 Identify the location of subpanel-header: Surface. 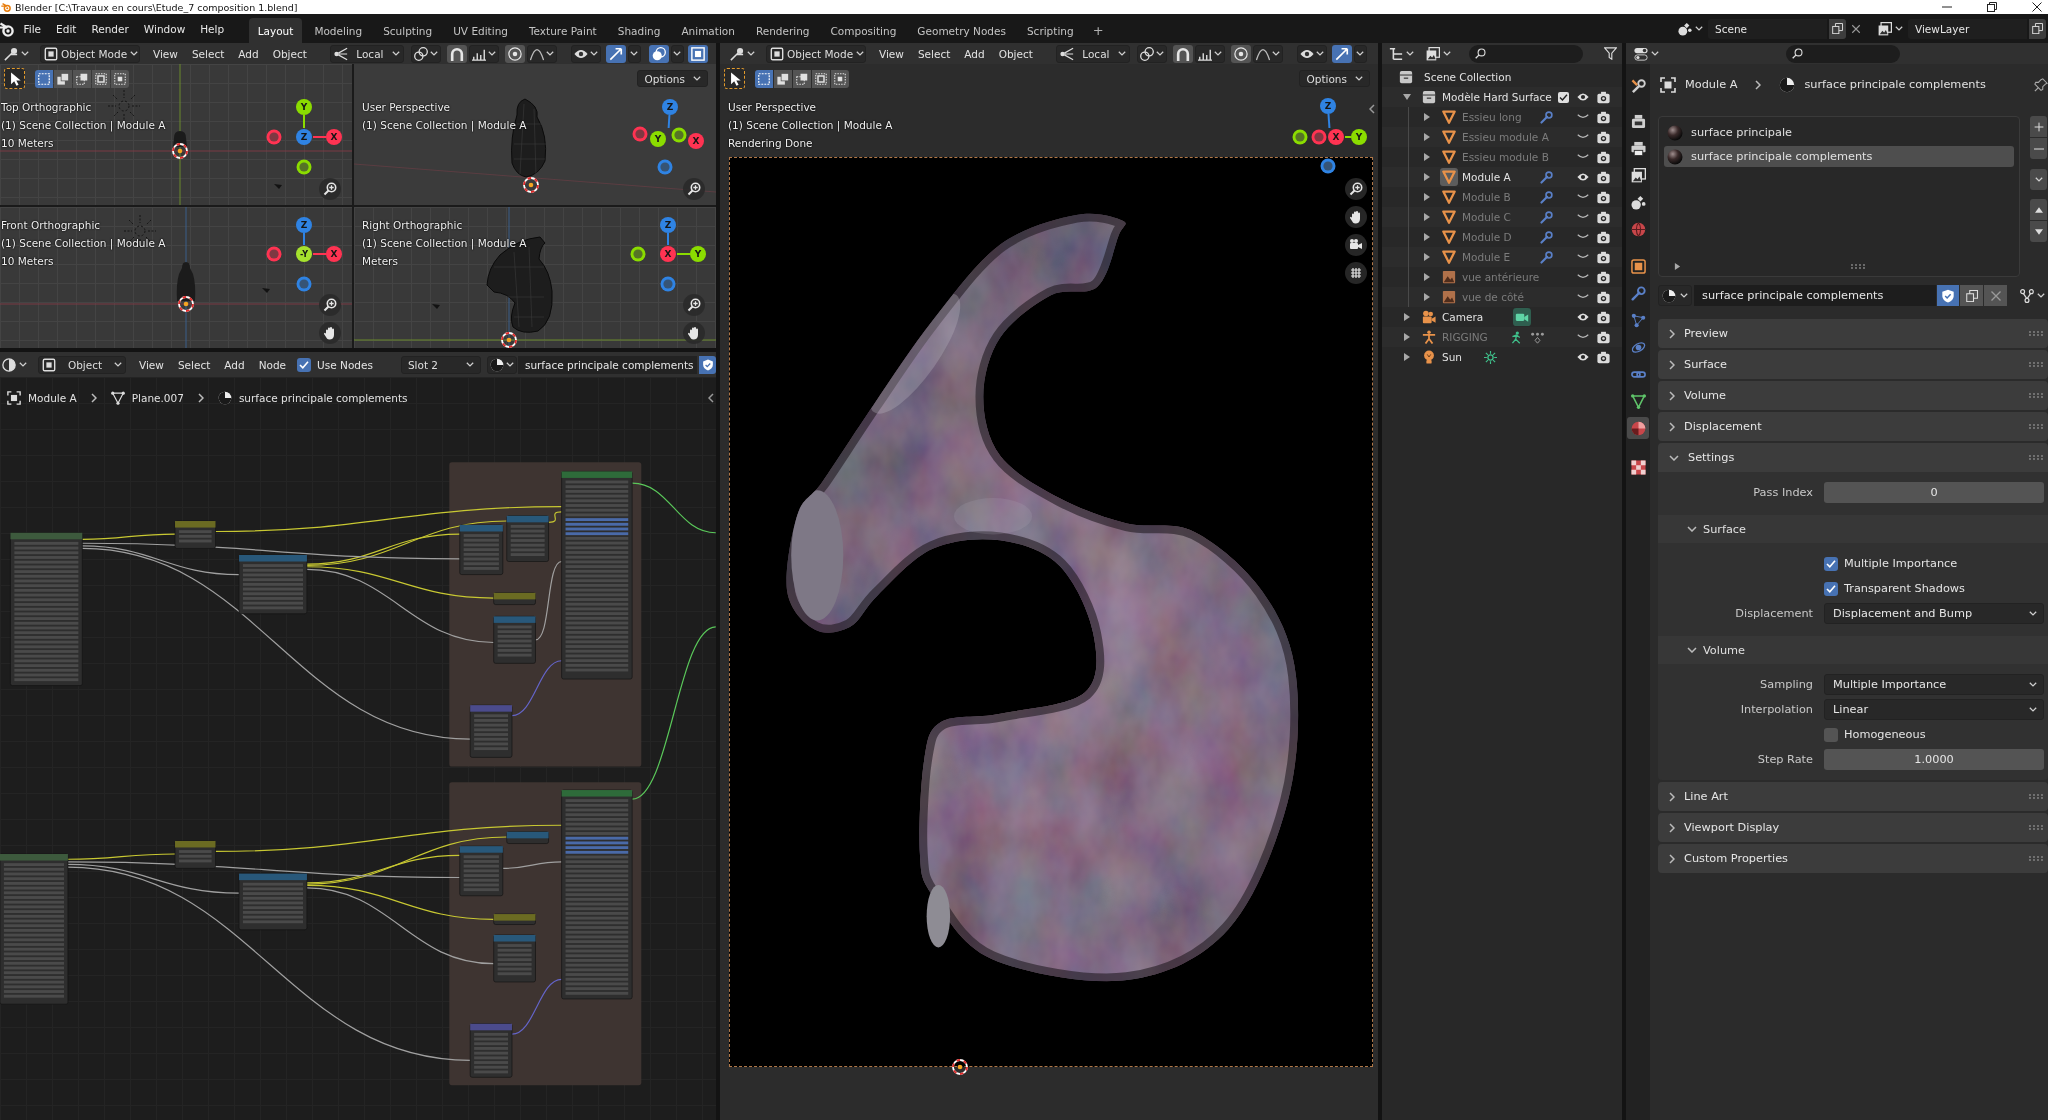
(1853, 529).